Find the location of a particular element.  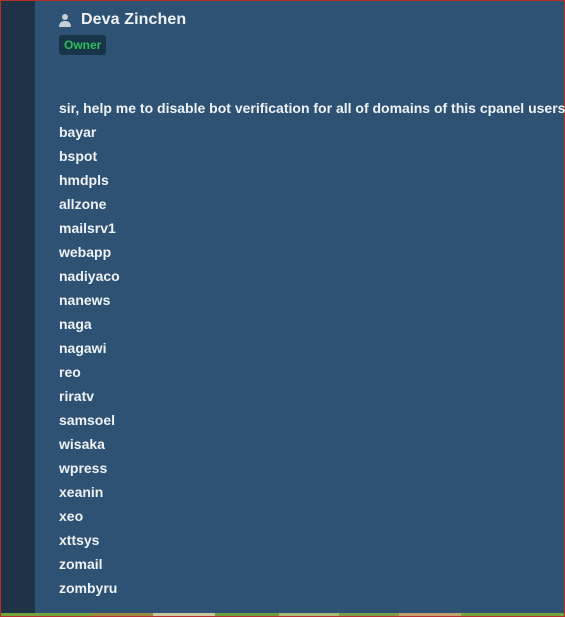

list-item: nanews is located at coordinates (85, 300).